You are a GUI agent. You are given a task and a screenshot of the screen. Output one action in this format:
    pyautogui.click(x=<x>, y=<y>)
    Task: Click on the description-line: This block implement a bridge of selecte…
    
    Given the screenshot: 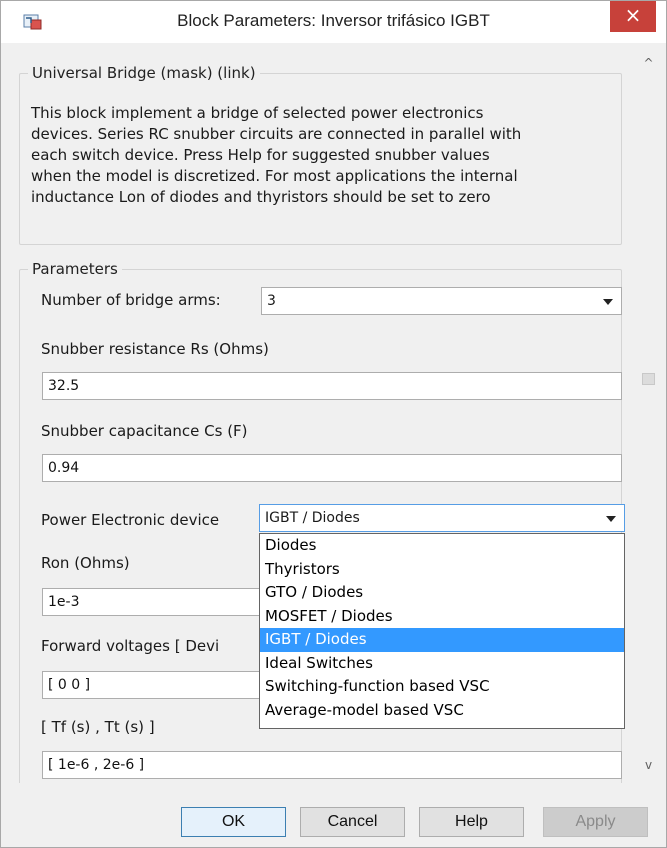 What is the action you would take?
    pyautogui.click(x=257, y=113)
    